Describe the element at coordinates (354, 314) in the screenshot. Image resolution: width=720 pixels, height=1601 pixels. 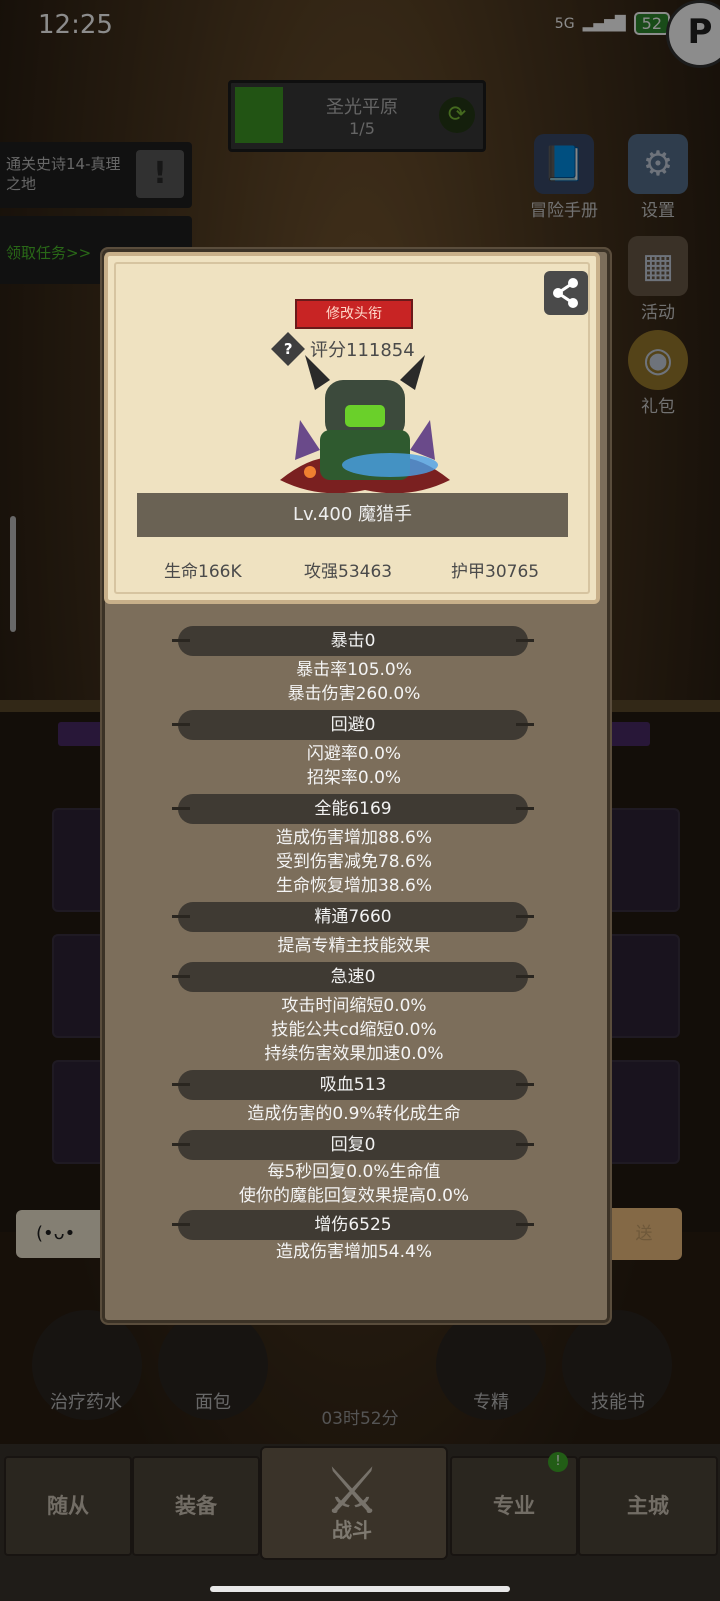
I see `change-title-button: 修改头衔` at that location.